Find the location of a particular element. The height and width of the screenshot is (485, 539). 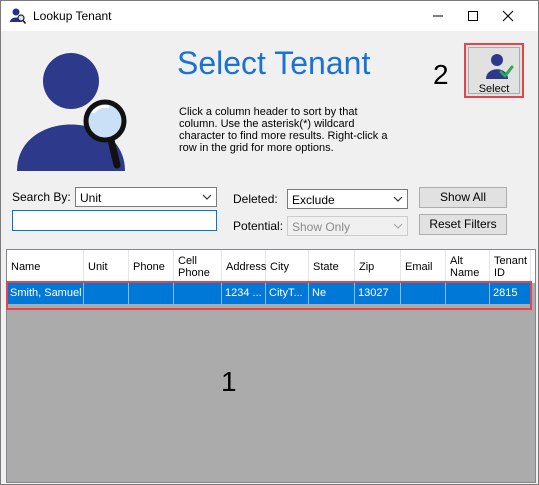

close-icon is located at coordinates (508, 16).